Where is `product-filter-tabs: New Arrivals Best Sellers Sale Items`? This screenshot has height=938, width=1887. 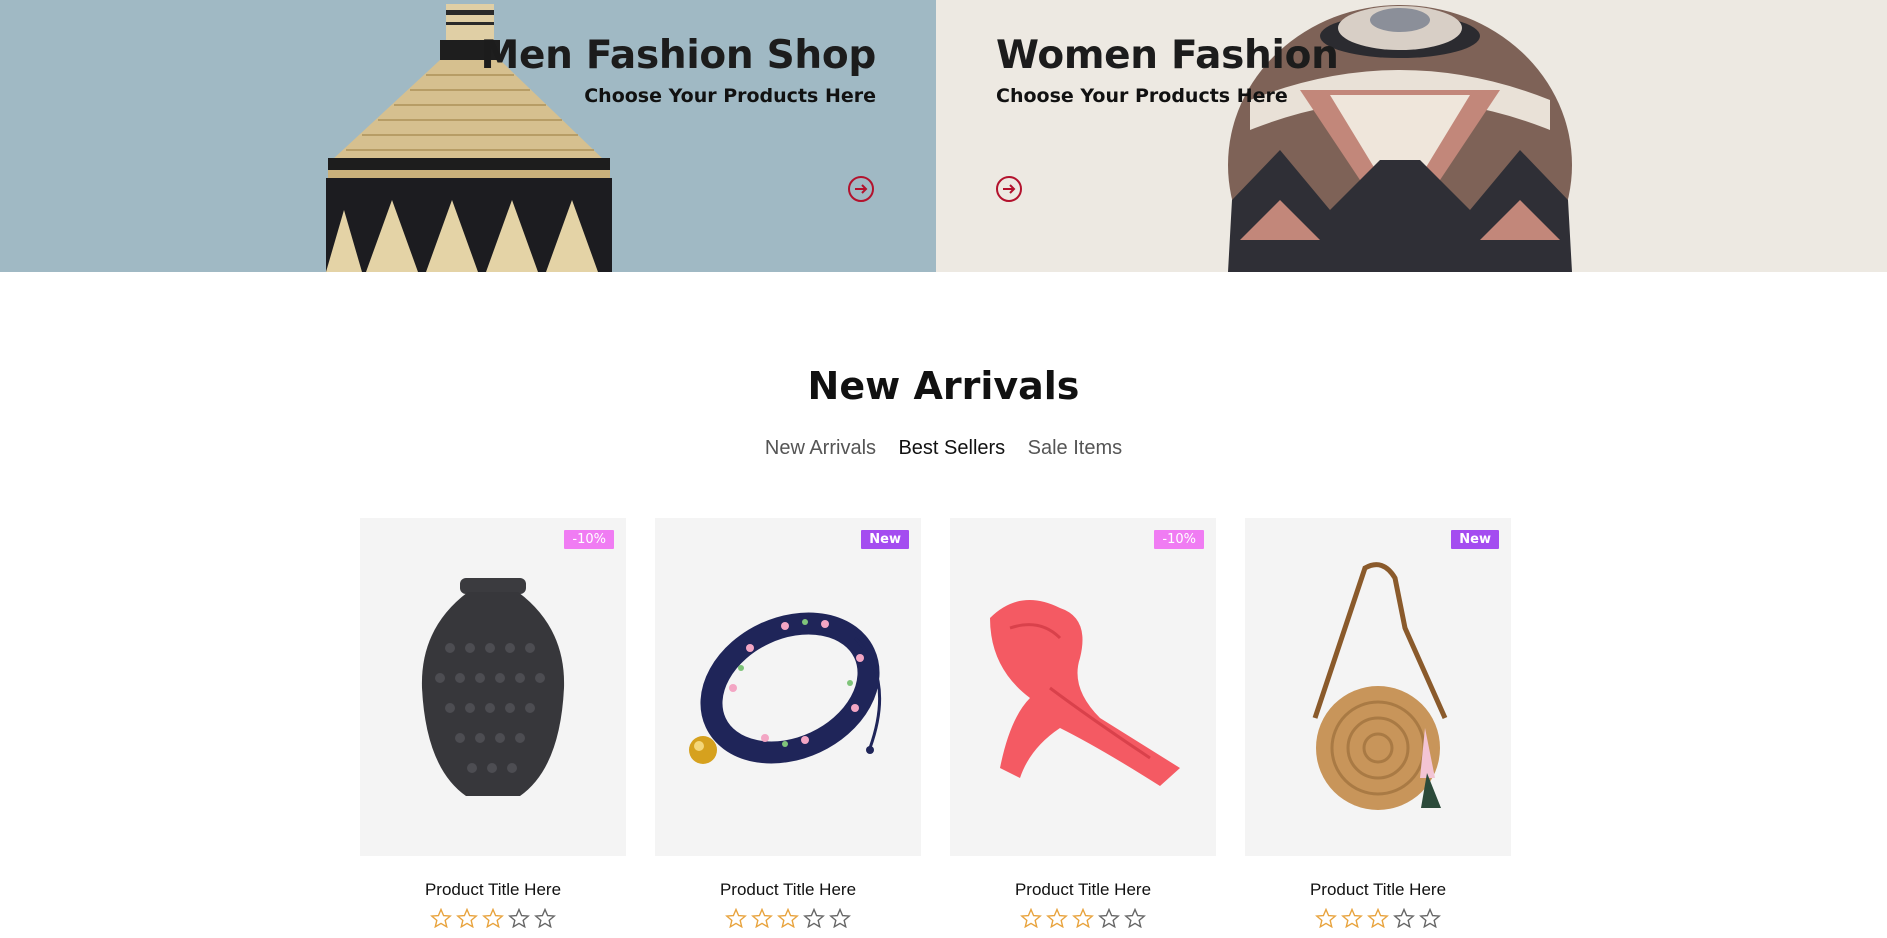
product-filter-tabs: New Arrivals Best Sellers Sale Items is located at coordinates (943, 448).